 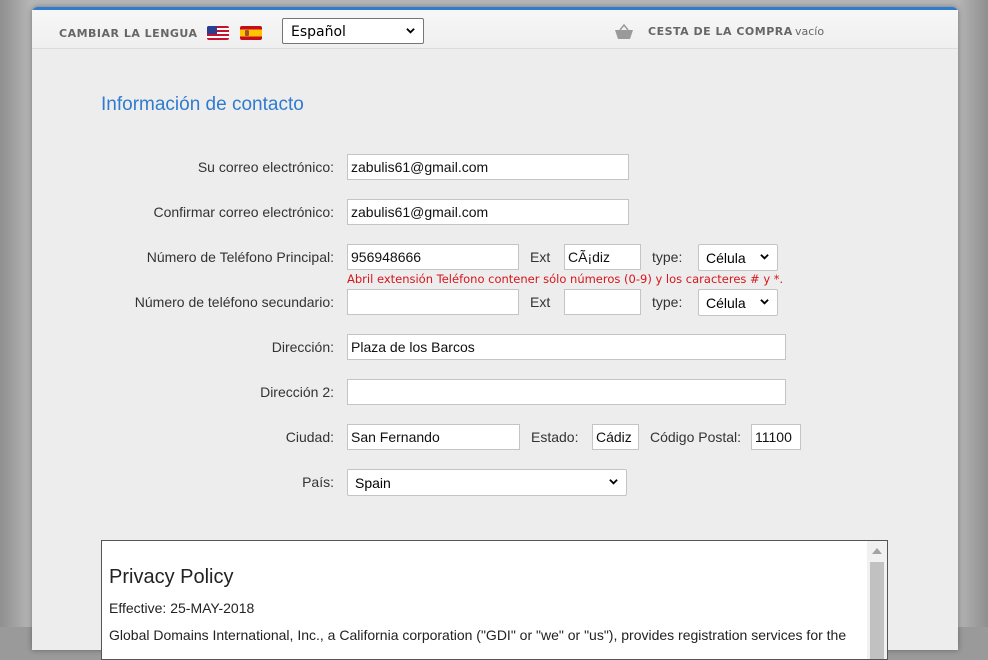 I want to click on scroll-thumb, so click(x=877, y=610).